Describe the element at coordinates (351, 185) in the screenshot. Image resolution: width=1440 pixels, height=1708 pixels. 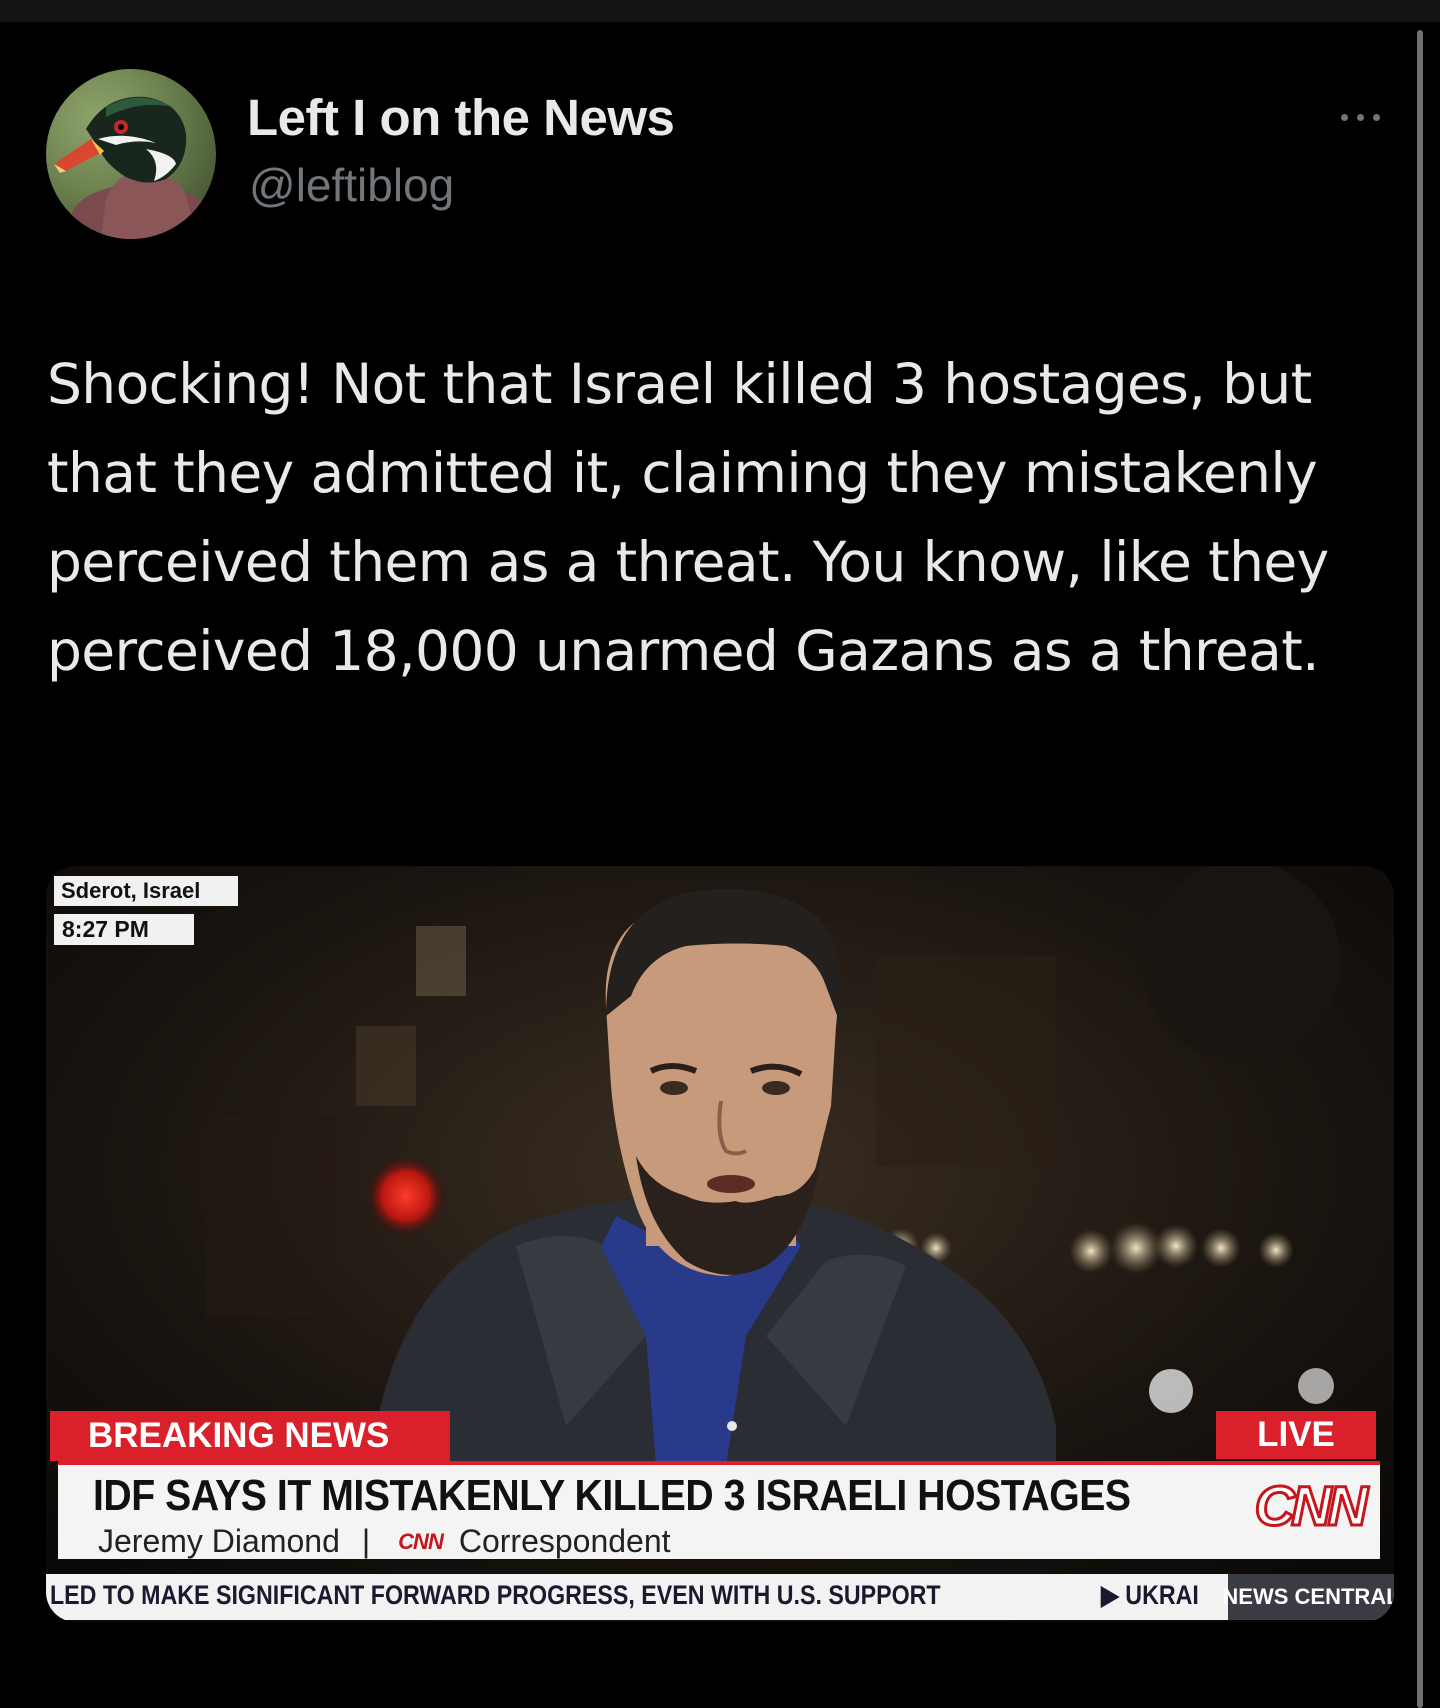
I see `user-handle: @leftiblog` at that location.